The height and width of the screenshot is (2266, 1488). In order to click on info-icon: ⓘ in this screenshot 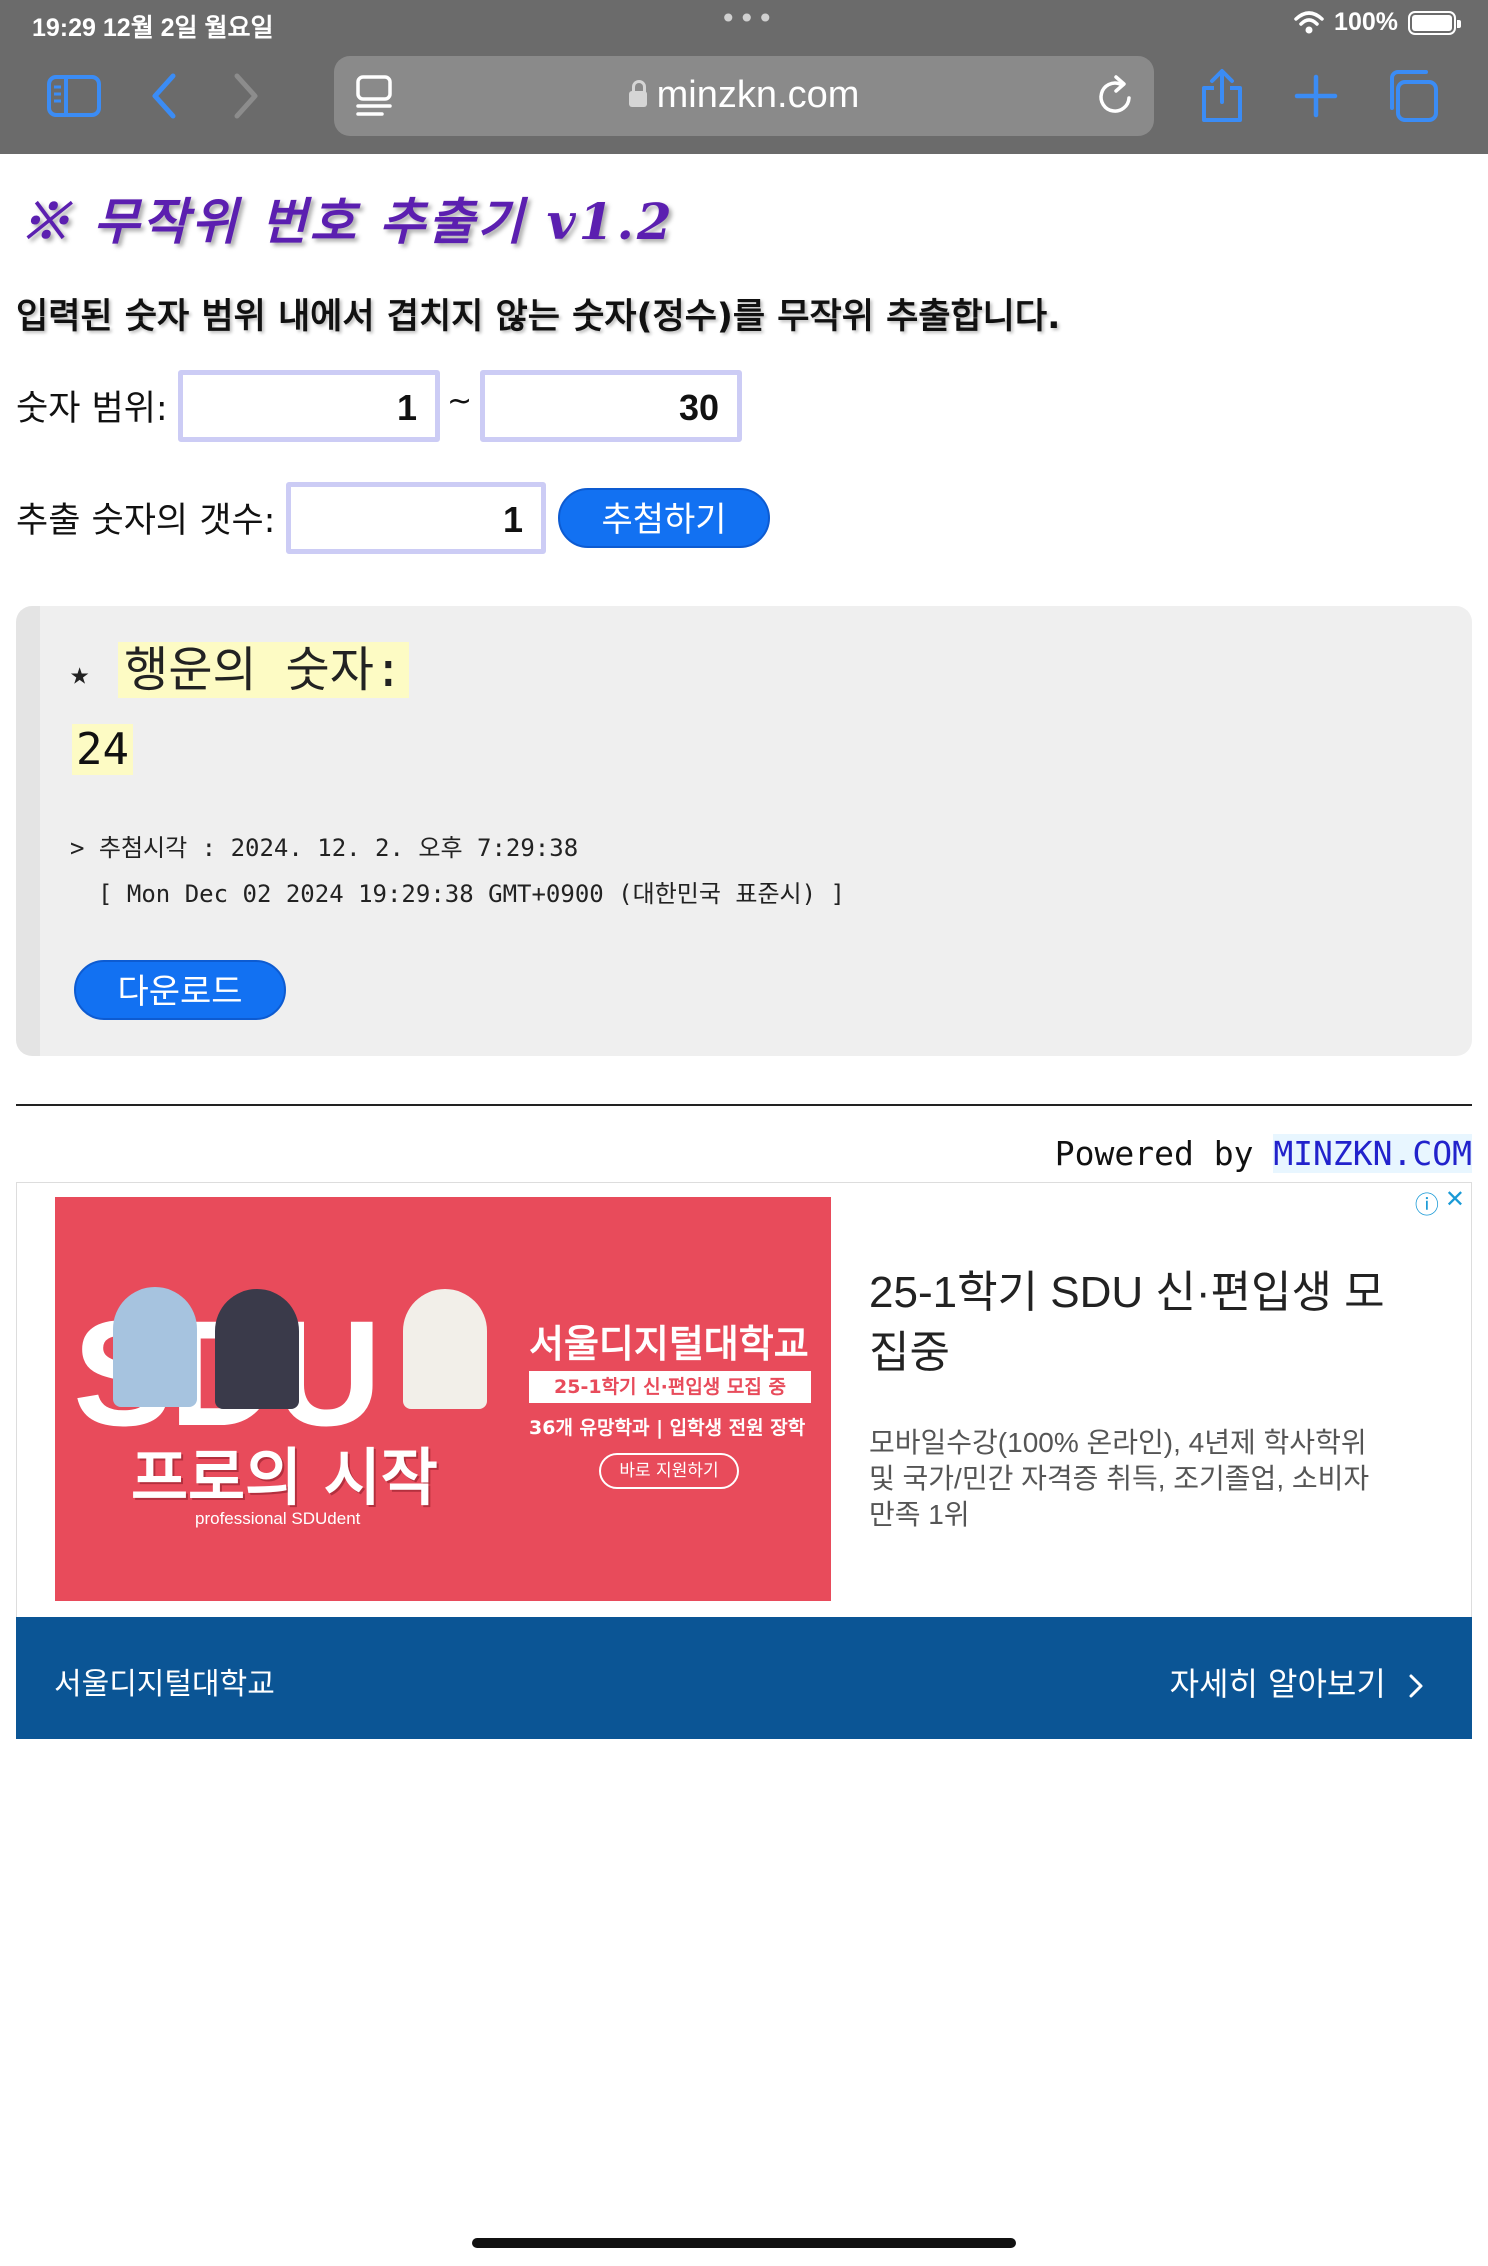, I will do `click(1427, 1202)`.